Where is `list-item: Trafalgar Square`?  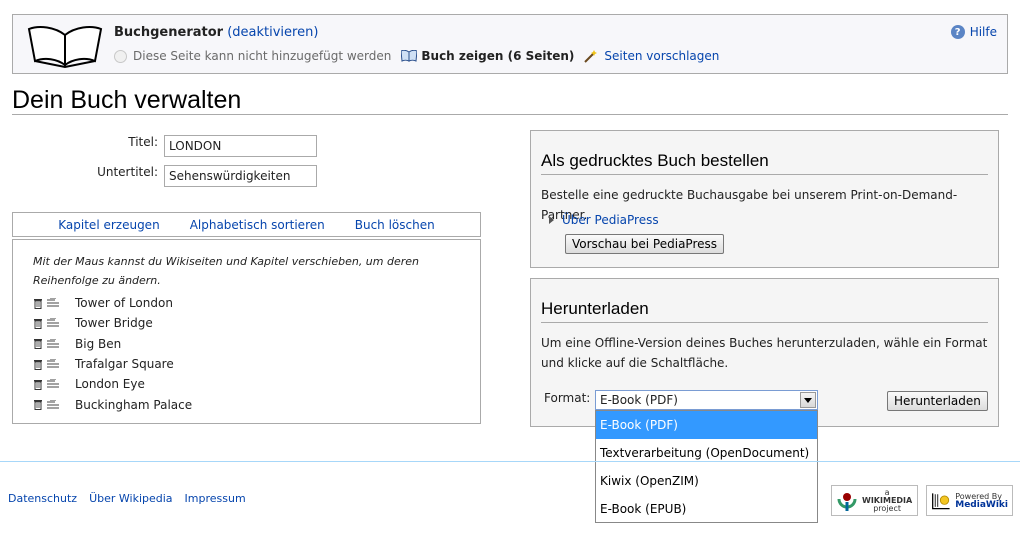
list-item: Trafalgar Square is located at coordinates (112, 364).